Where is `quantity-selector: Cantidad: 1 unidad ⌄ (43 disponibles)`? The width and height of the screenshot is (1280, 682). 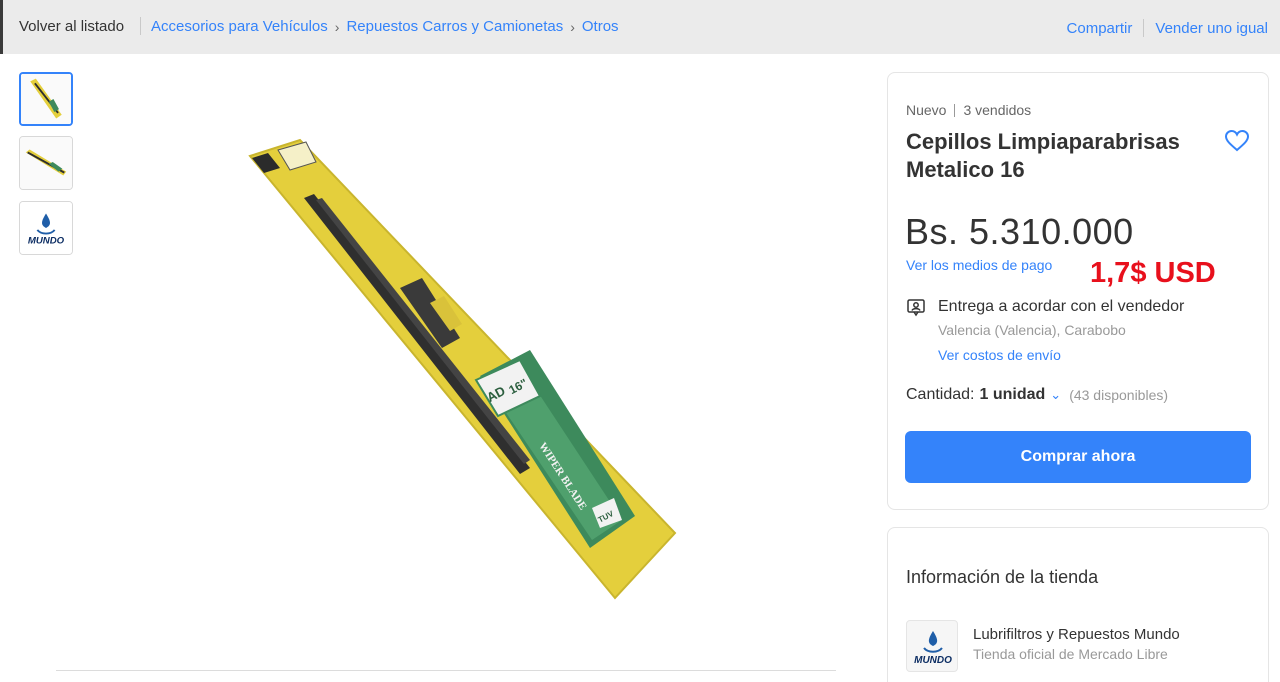 quantity-selector: Cantidad: 1 unidad ⌄ (43 disponibles) is located at coordinates (1037, 395).